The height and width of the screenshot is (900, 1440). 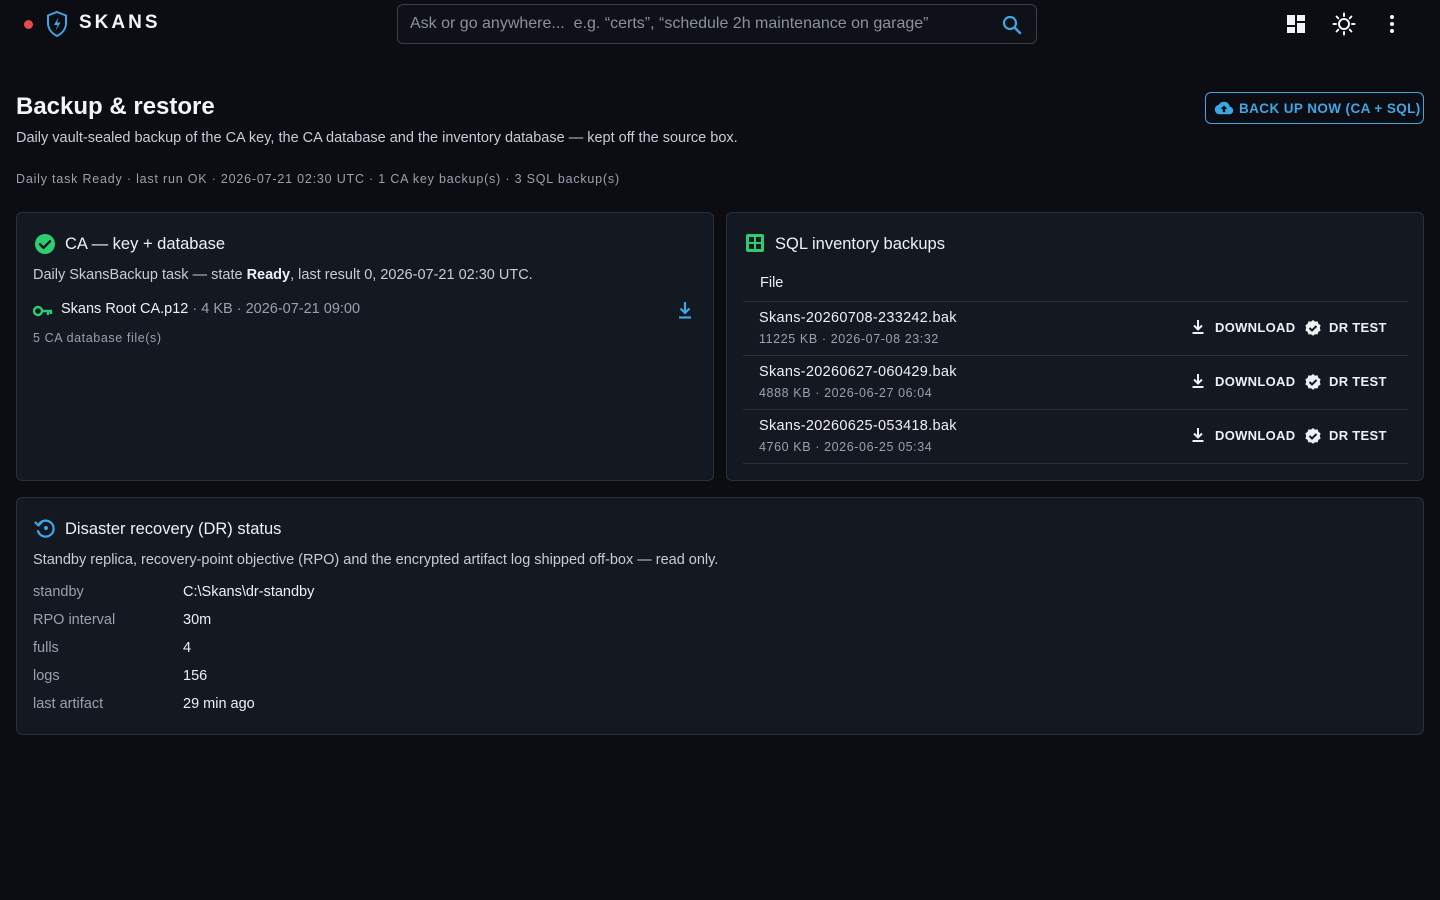 What do you see at coordinates (1224, 108) in the screenshot?
I see `cloud-upload-icon` at bounding box center [1224, 108].